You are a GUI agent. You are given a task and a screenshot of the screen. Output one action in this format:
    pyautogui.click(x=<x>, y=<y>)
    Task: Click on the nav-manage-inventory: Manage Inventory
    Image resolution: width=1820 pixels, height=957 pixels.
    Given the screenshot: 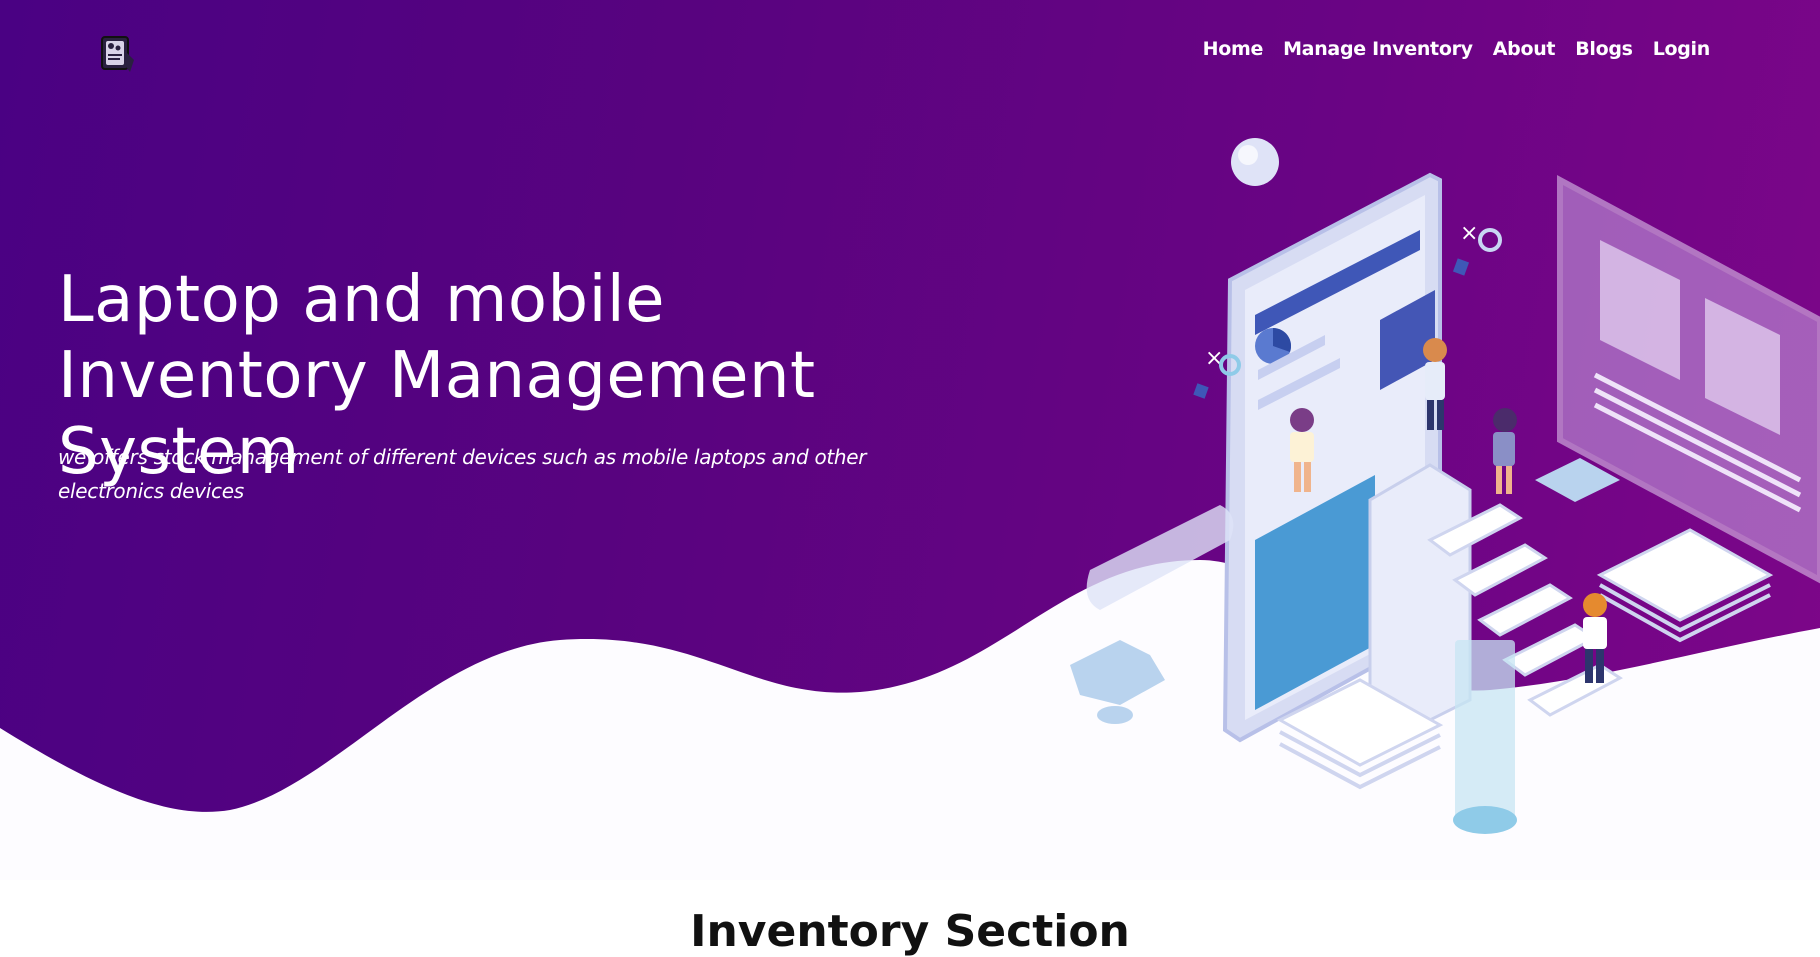 What is the action you would take?
    pyautogui.click(x=1378, y=49)
    